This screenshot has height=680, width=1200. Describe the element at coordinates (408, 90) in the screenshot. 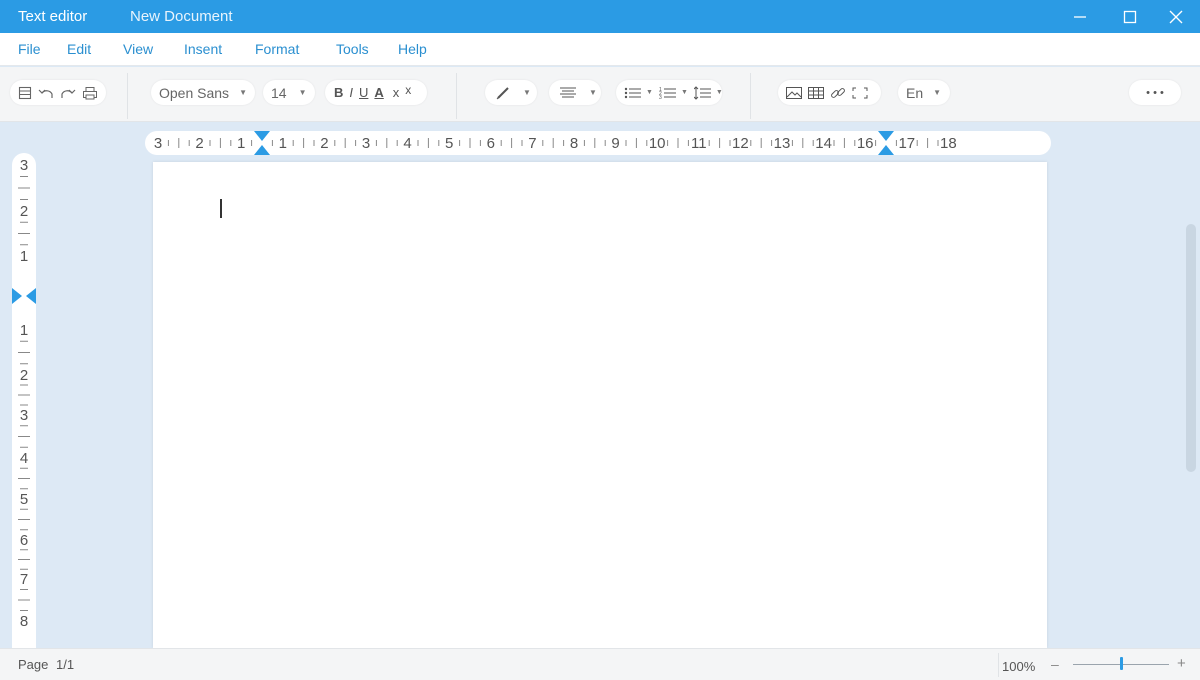

I see `superscript-button: x` at that location.